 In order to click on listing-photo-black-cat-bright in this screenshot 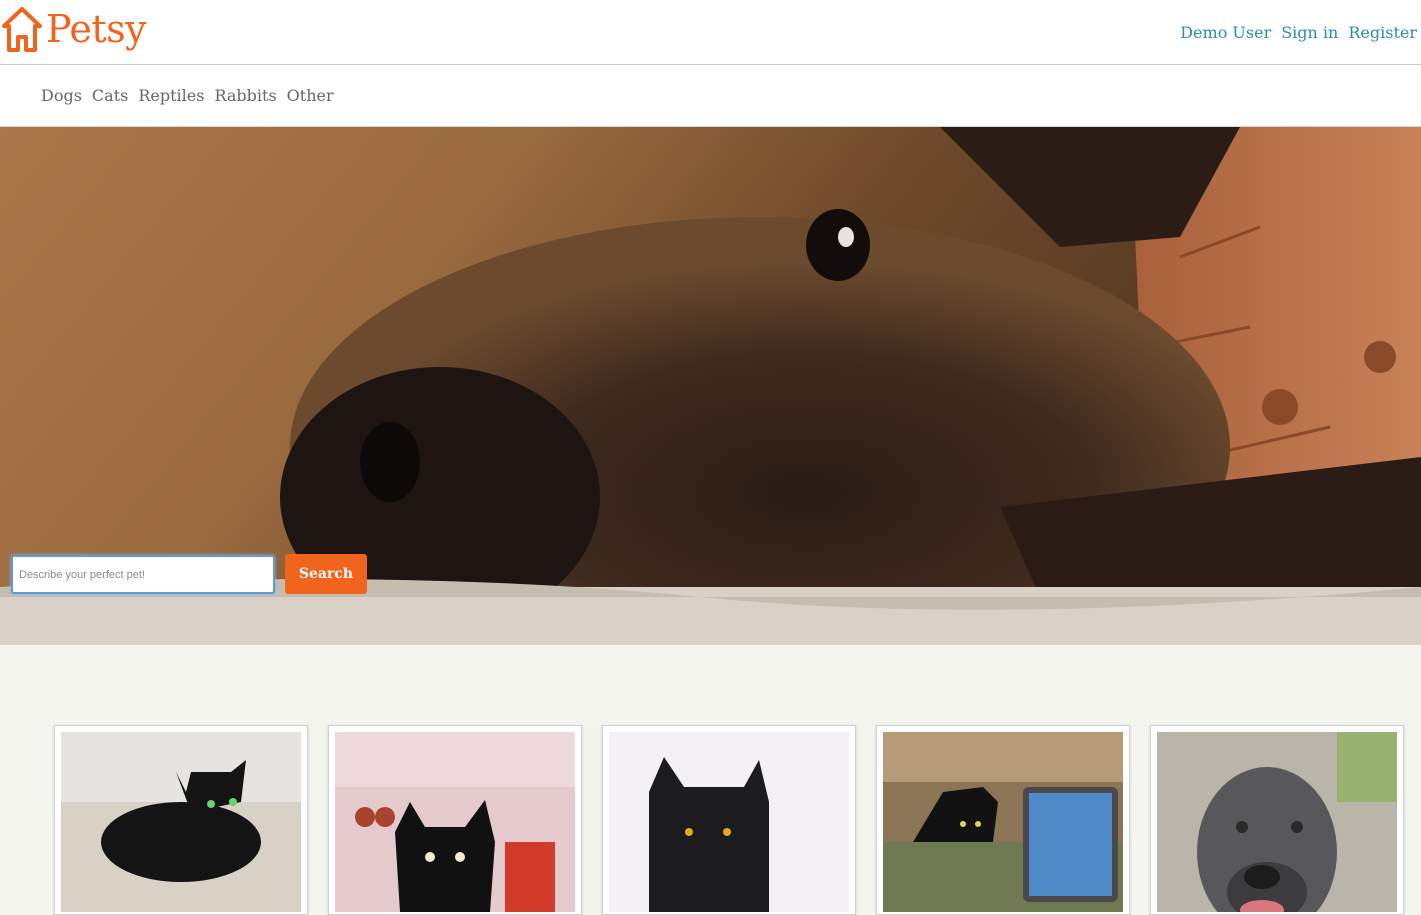, I will do `click(729, 822)`.